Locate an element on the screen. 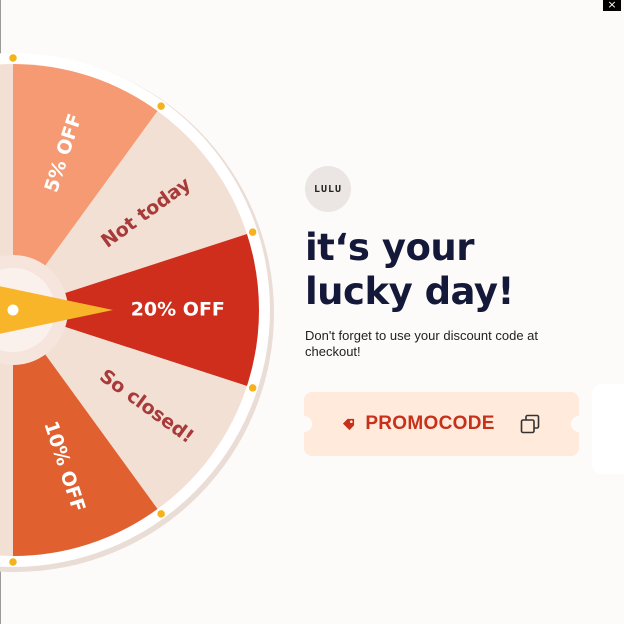  tag-icon is located at coordinates (349, 424).